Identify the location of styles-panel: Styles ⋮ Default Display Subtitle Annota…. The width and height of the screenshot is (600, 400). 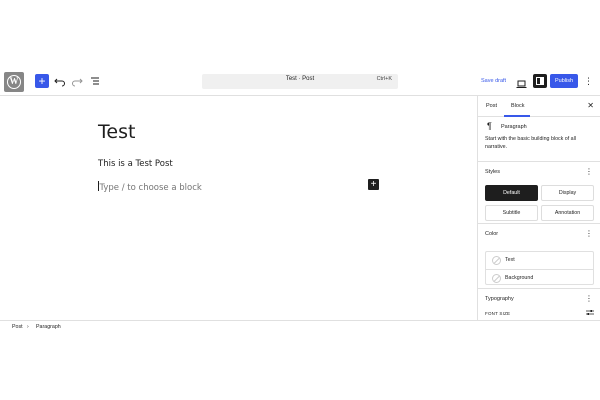
(539, 193).